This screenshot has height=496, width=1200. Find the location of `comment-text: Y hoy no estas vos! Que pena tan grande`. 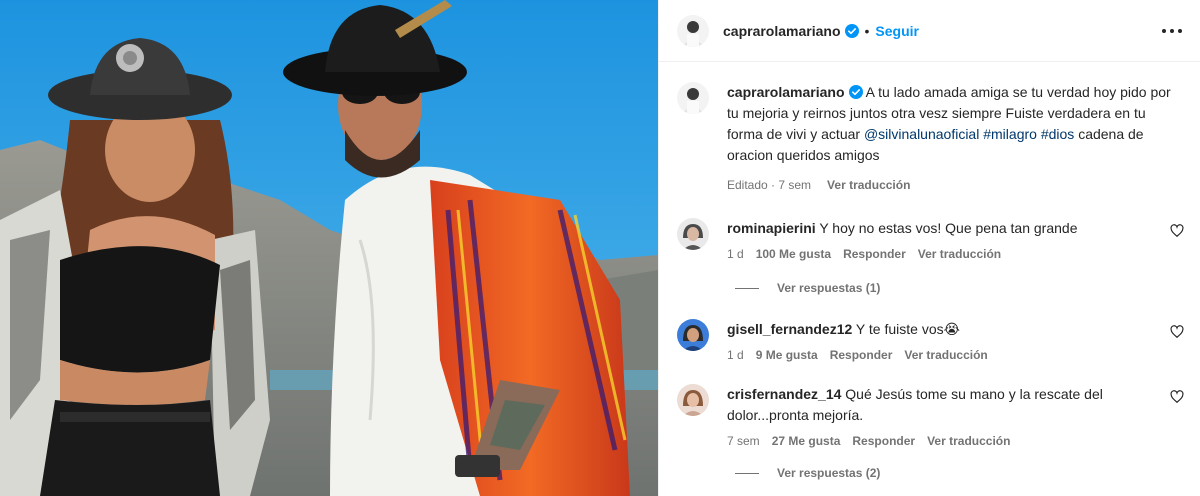

comment-text: Y hoy no estas vos! Que pena tan grande is located at coordinates (948, 228).